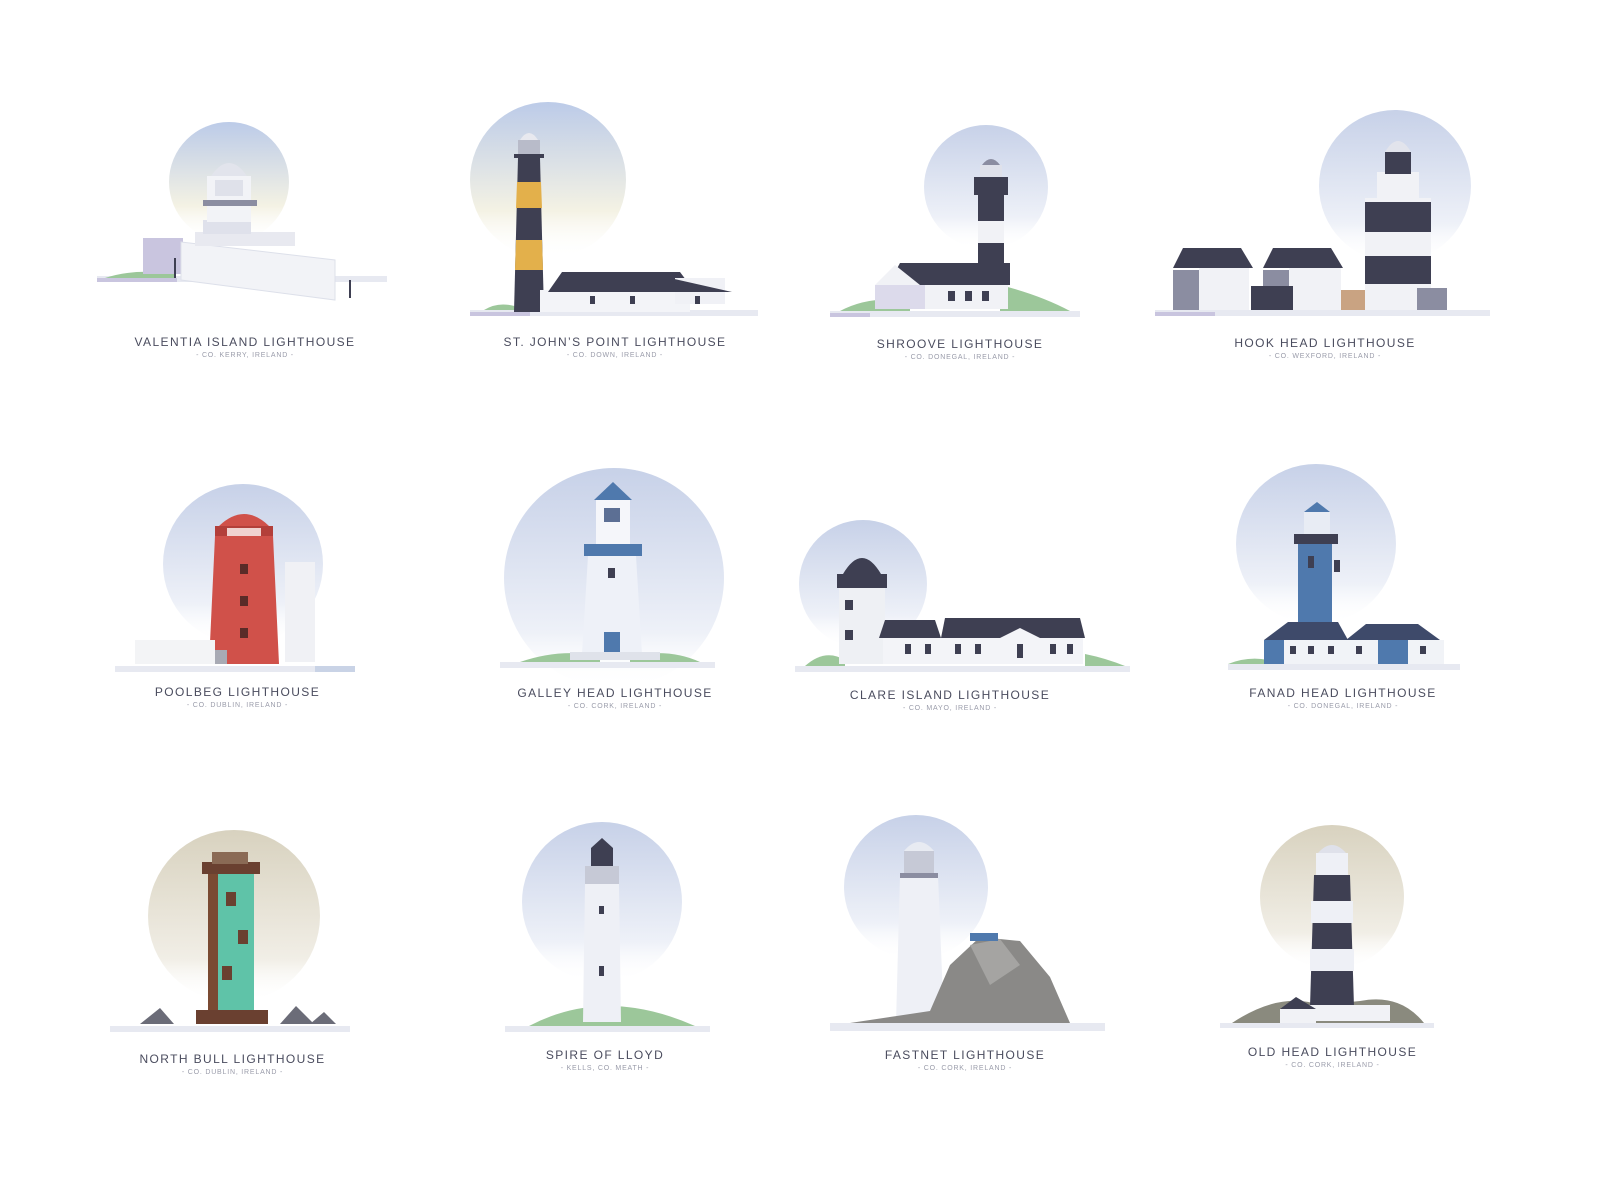 This screenshot has height=1200, width=1600. What do you see at coordinates (615, 355) in the screenshot?
I see `lighthouse-location: - CO. DOWN, IRELAND -` at bounding box center [615, 355].